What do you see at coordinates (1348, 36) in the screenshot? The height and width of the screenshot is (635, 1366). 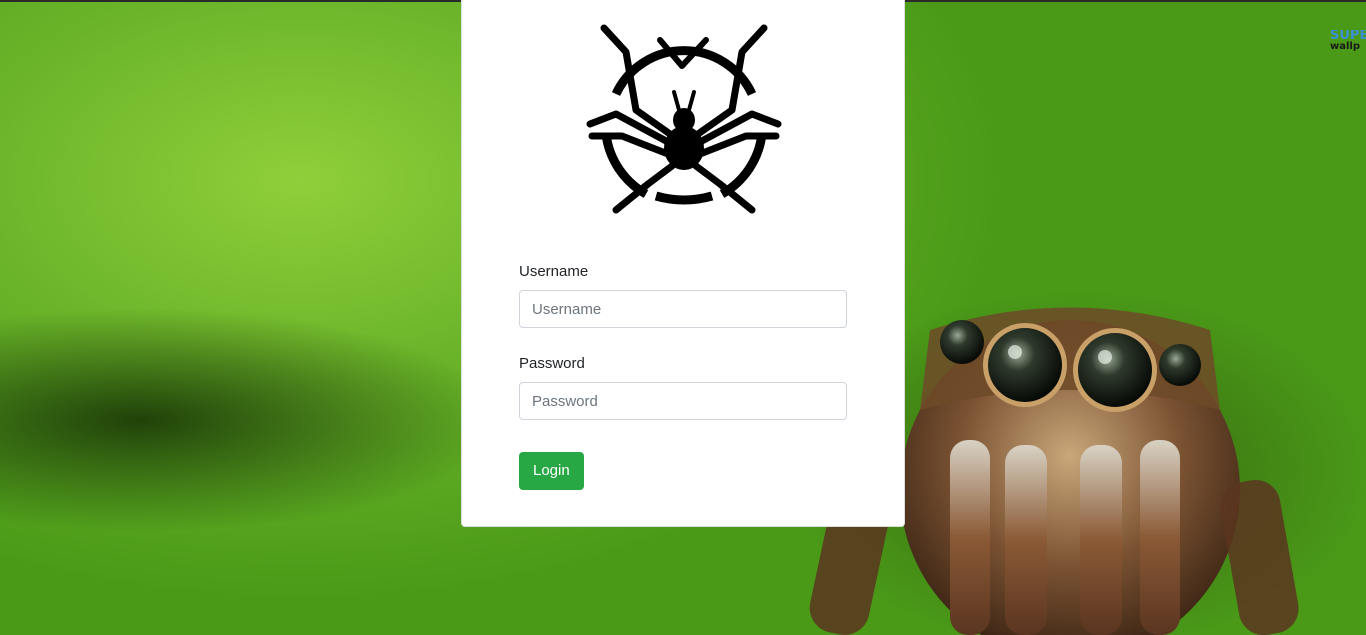 I see `watermark-line-1: SUPE` at bounding box center [1348, 36].